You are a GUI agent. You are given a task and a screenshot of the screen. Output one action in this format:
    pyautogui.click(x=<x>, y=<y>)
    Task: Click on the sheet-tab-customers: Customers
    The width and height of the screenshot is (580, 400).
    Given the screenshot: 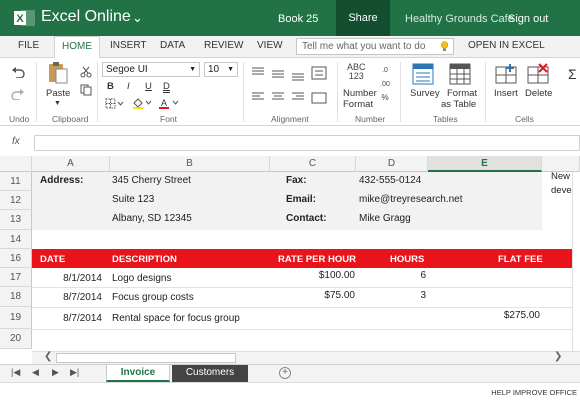 What is the action you would take?
    pyautogui.click(x=210, y=373)
    